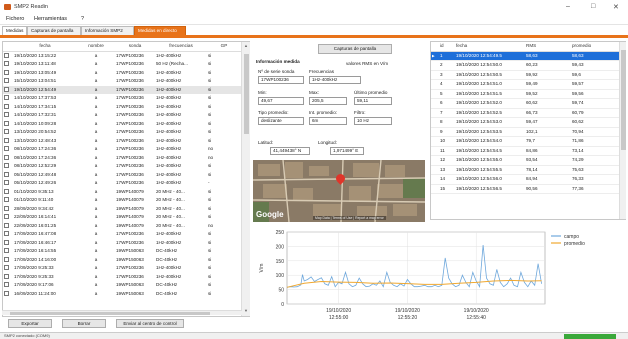 The height and width of the screenshot is (339, 628). Describe the element at coordinates (525, 103) in the screenshot. I see `table-row: 6 19/10/2020 12:54:52.0 60,62 59,74` at that location.